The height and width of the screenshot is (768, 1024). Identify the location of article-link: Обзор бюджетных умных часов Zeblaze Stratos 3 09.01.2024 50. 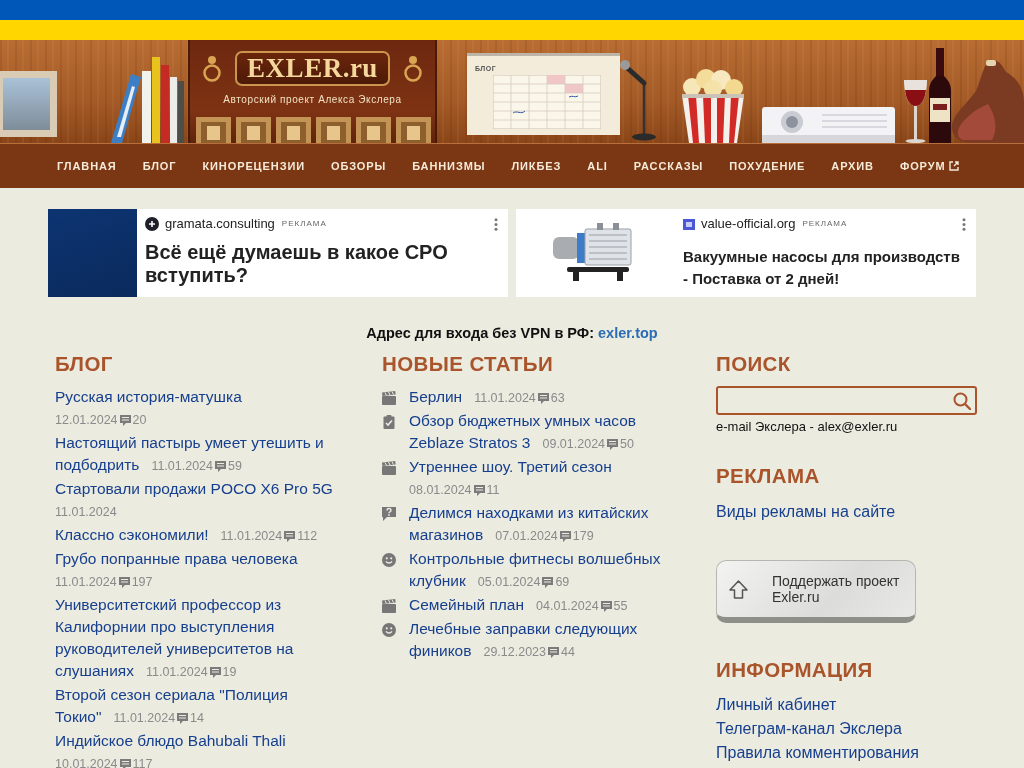
(545, 432).